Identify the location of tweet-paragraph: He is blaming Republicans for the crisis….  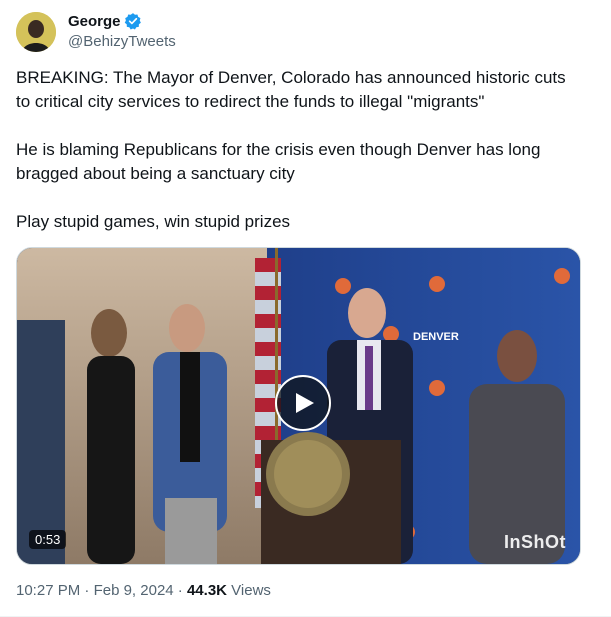
(278, 161).